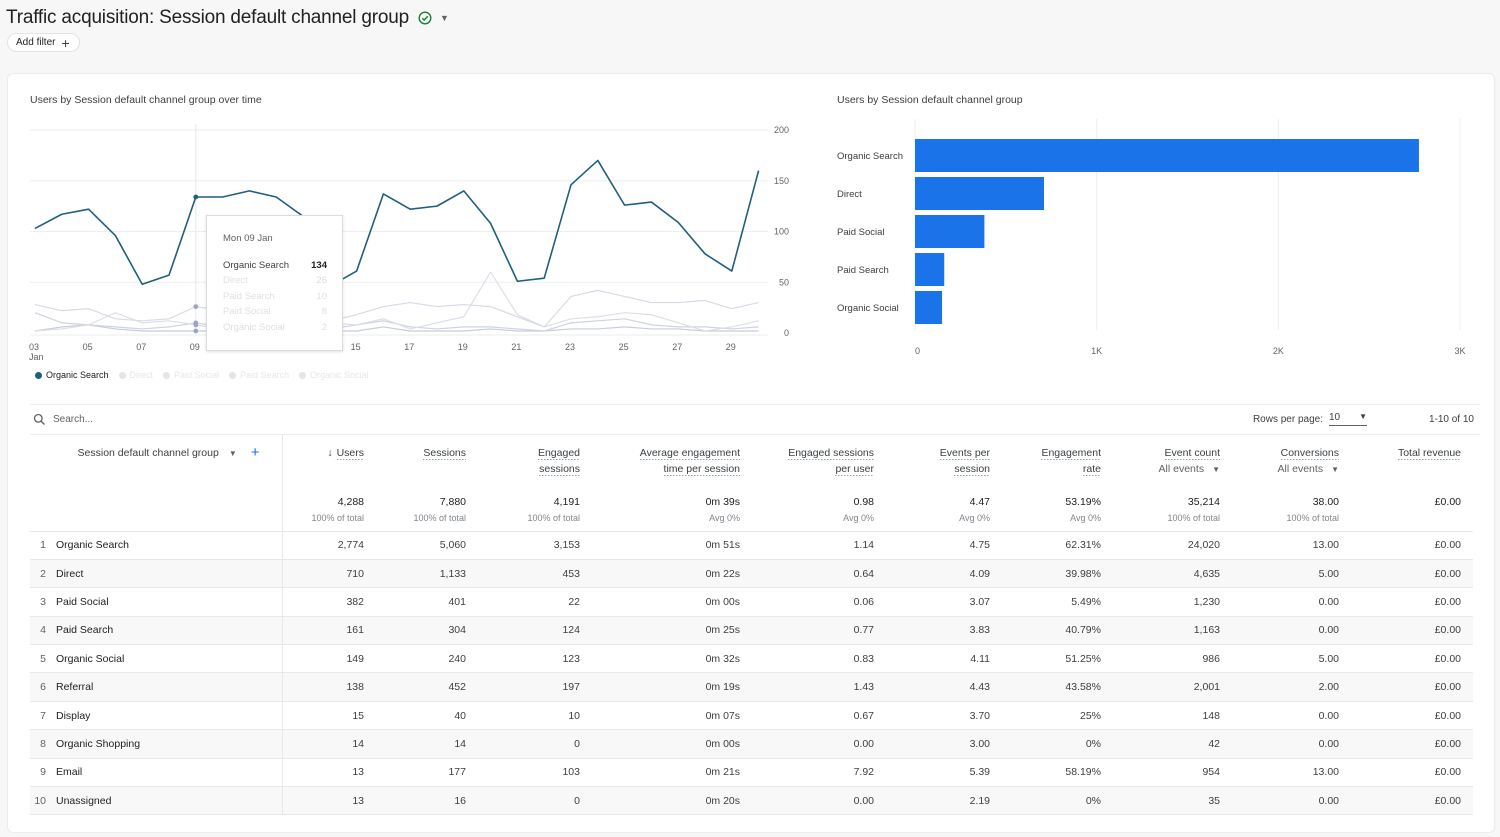  What do you see at coordinates (397, 223) in the screenshot?
I see `series-line-organic-search` at bounding box center [397, 223].